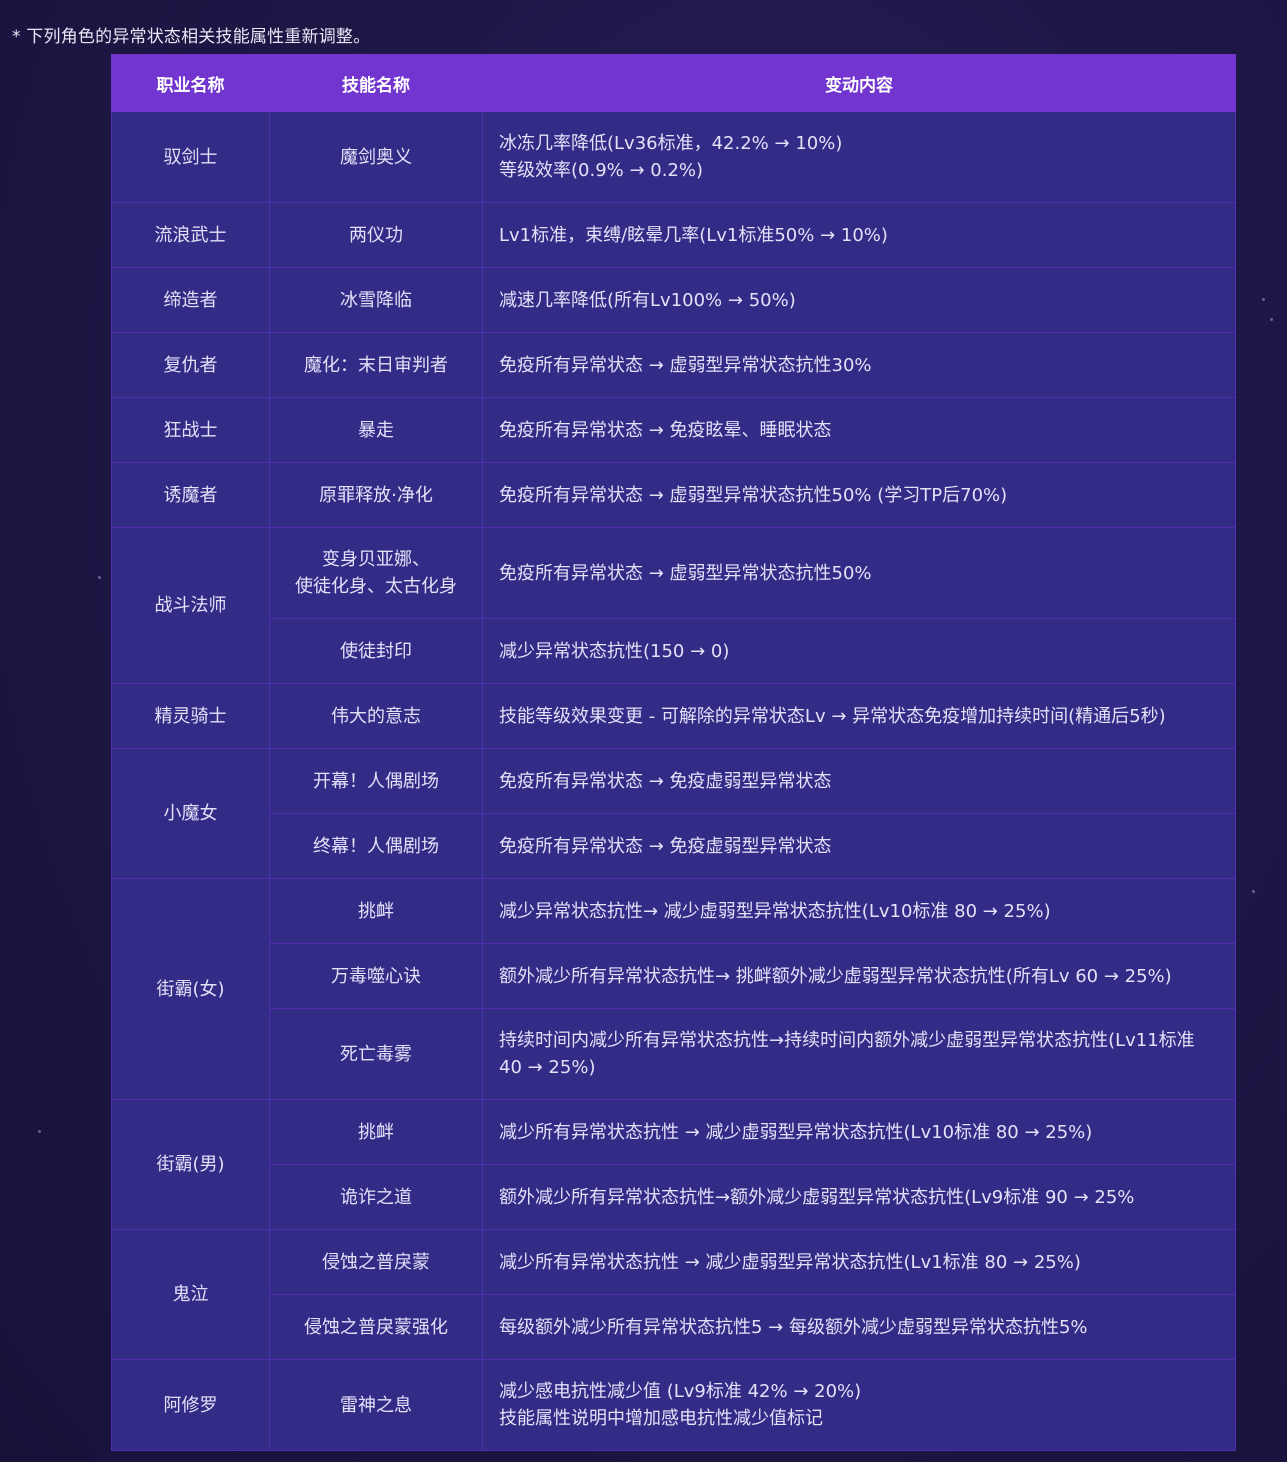  Describe the element at coordinates (190, 605) in the screenshot. I see `job-name: 战斗法师` at that location.